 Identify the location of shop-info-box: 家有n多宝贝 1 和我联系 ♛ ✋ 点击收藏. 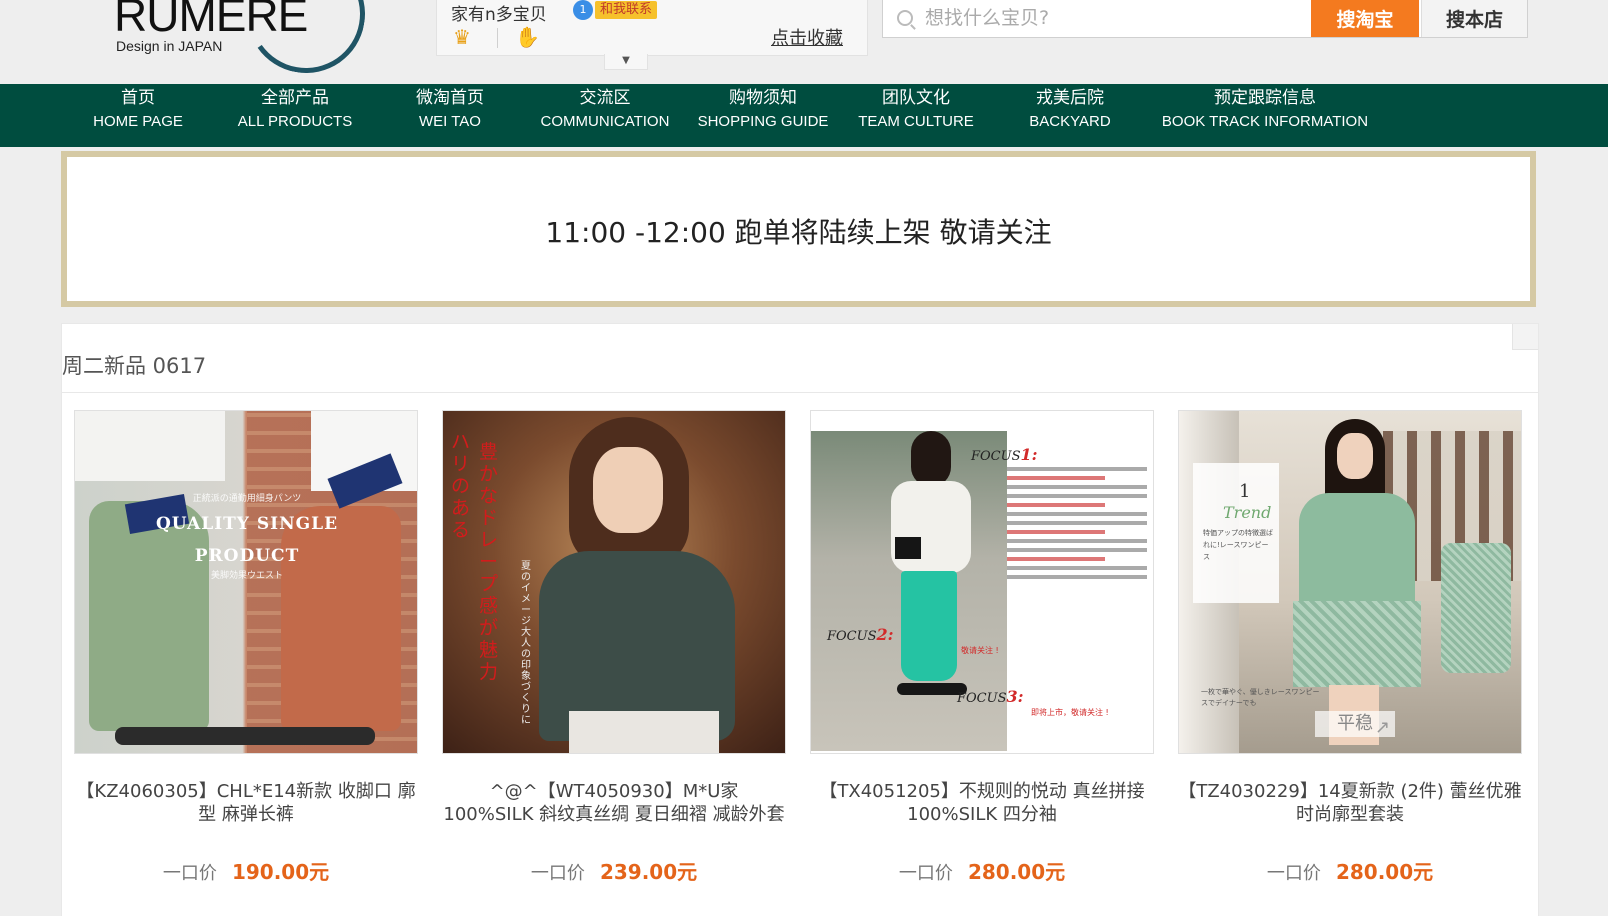
(652, 28).